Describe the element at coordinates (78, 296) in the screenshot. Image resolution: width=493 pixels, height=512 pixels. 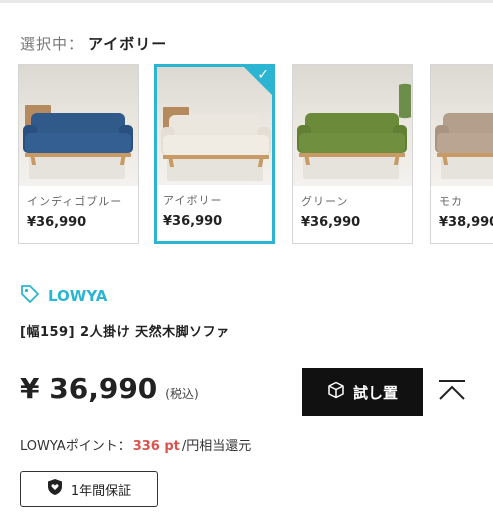
I see `brand-name: LOWYA` at that location.